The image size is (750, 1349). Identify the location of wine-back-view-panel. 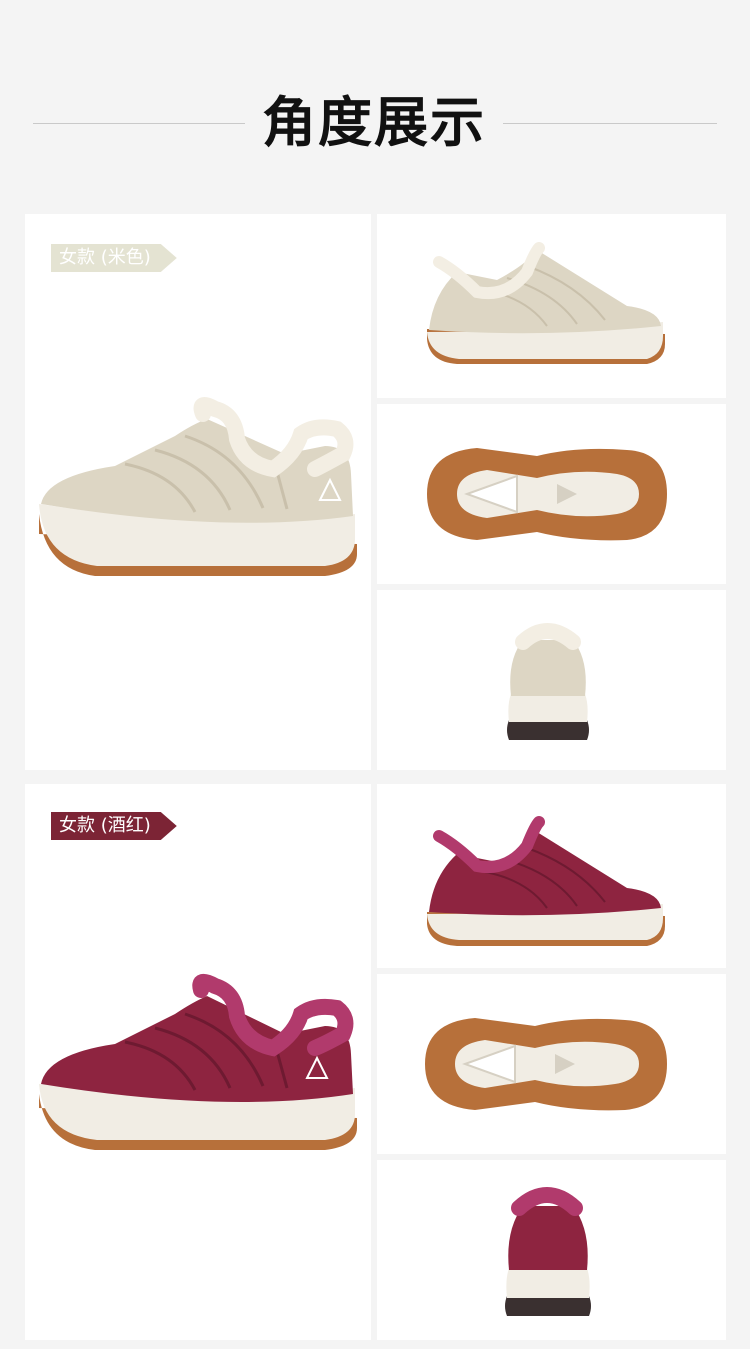
(551, 1250).